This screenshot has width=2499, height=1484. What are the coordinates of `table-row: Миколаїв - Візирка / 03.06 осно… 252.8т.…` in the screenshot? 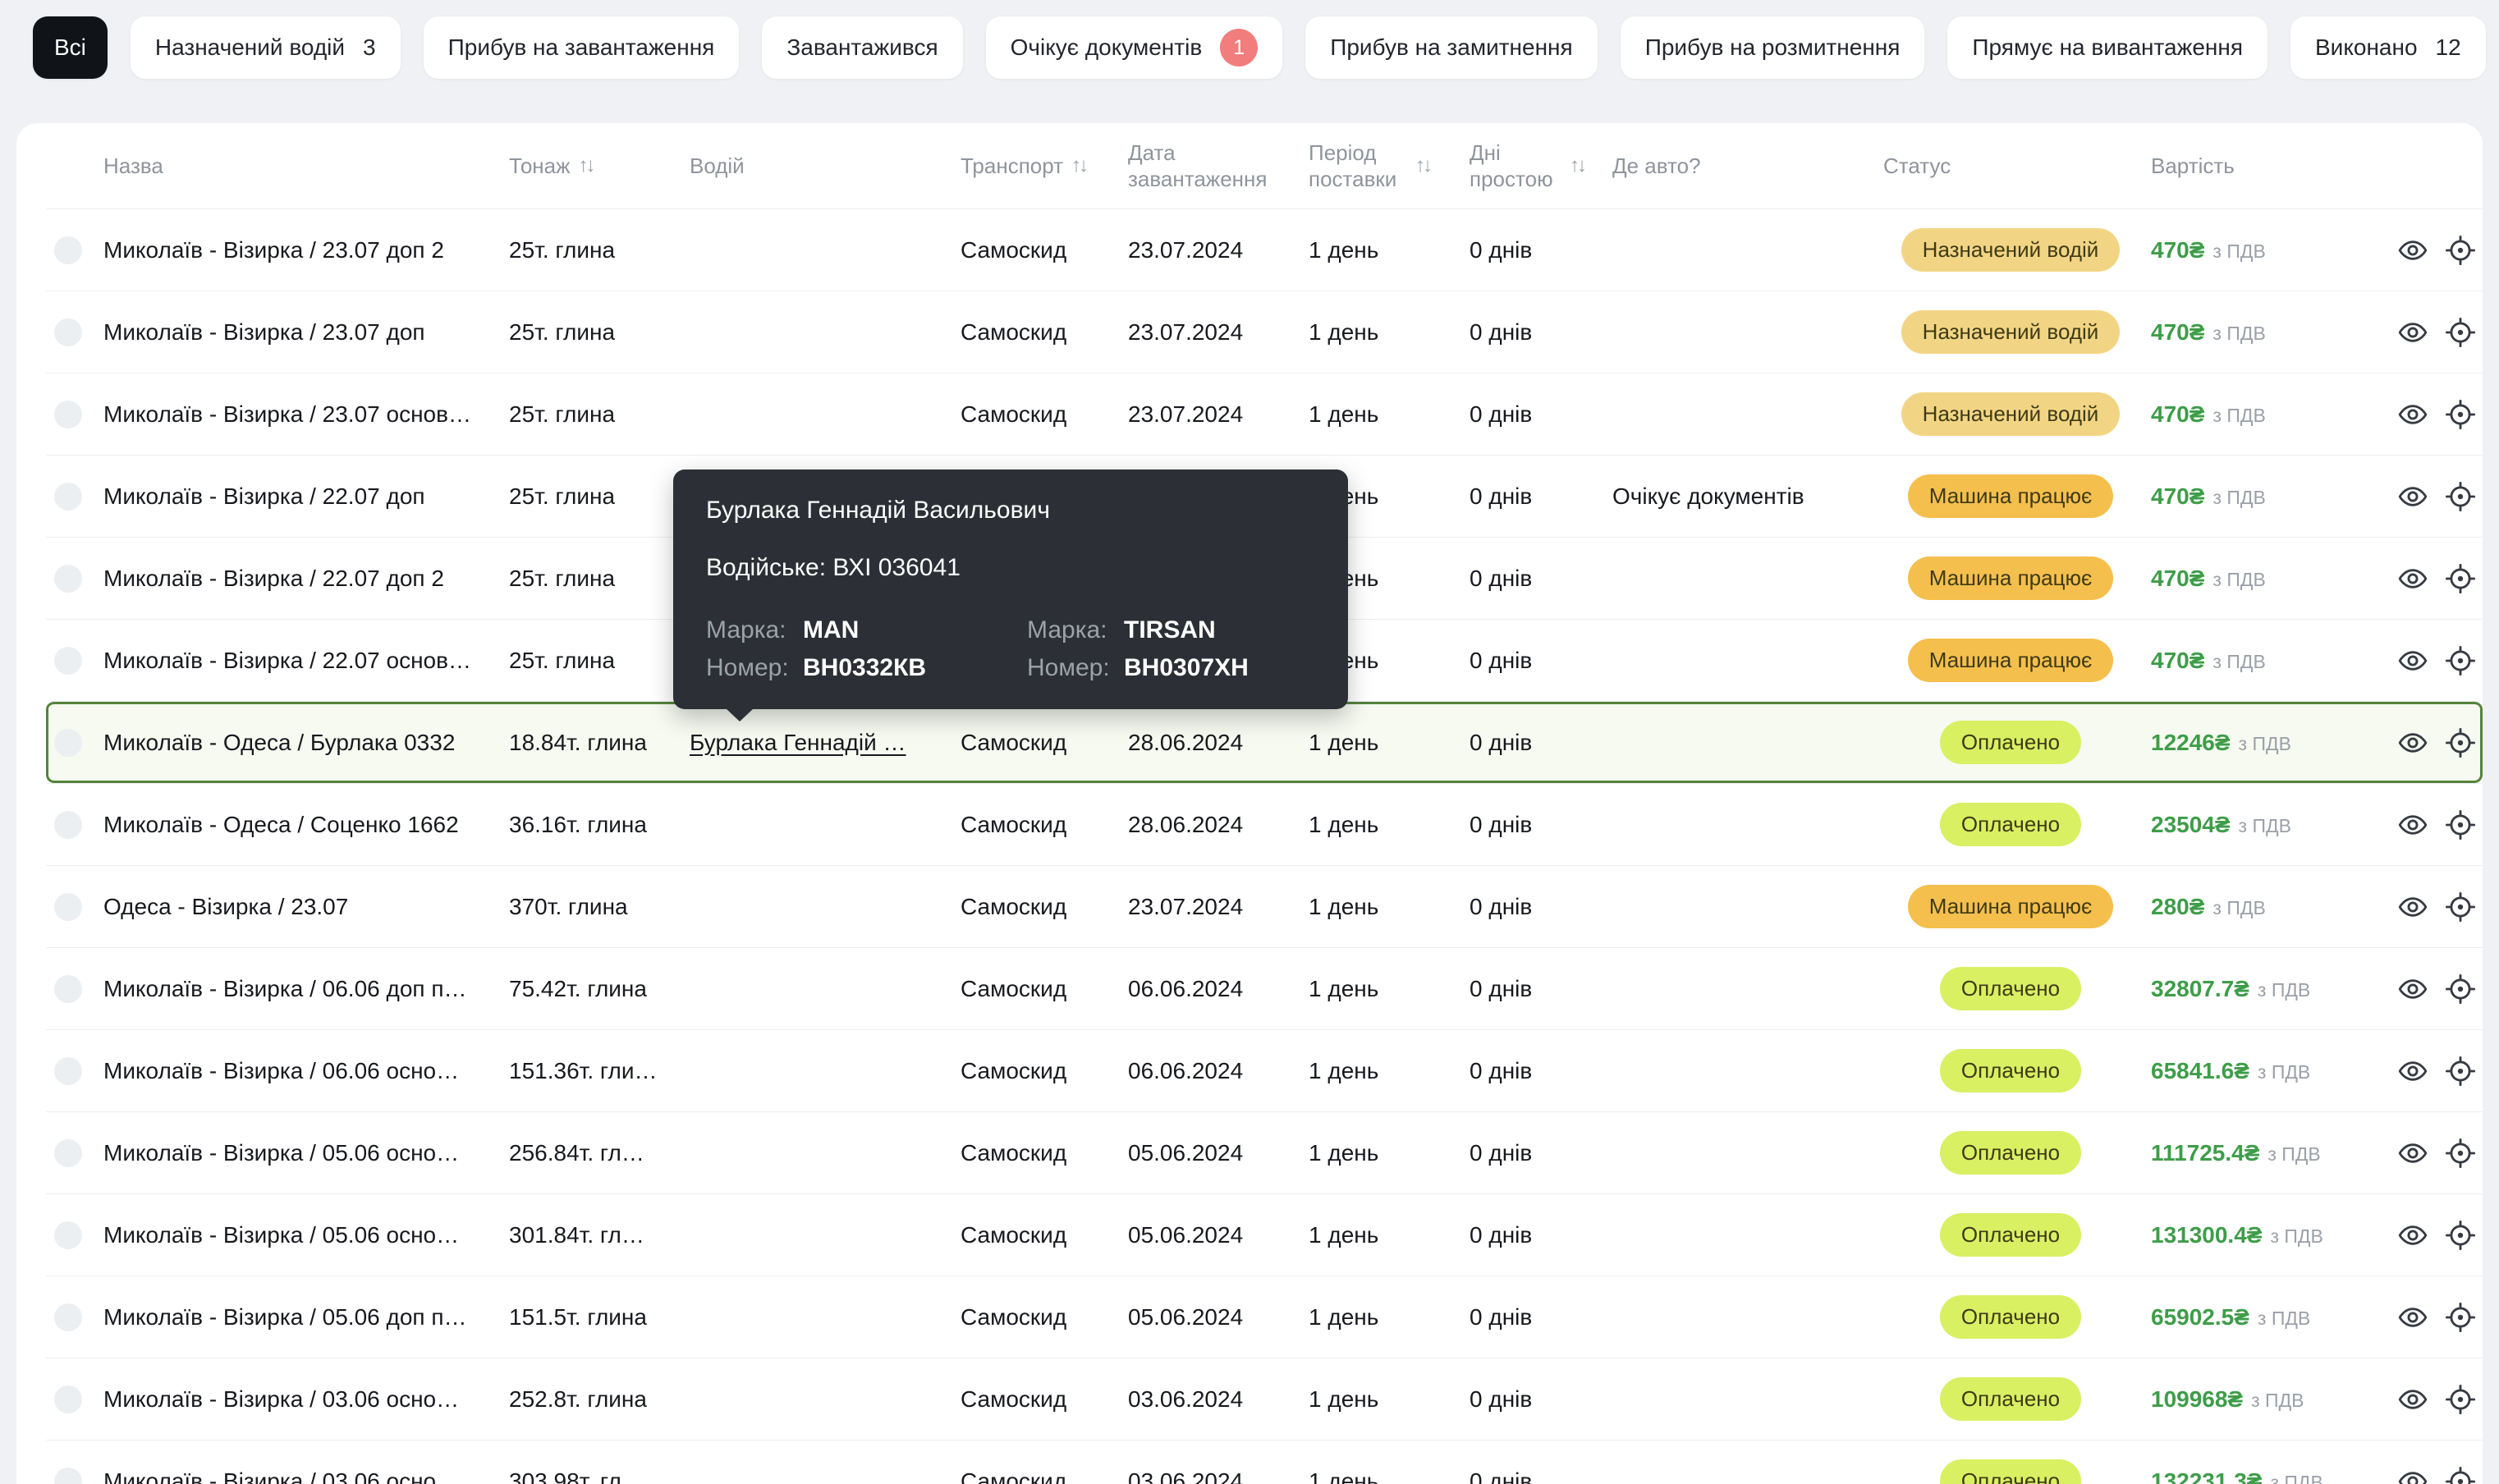 It's located at (1264, 1399).